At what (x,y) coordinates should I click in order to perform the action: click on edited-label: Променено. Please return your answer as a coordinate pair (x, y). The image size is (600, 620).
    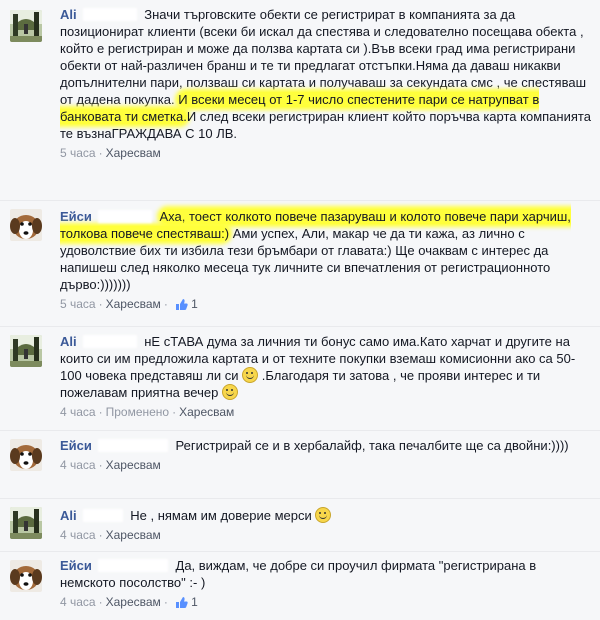
    Looking at the image, I should click on (138, 412).